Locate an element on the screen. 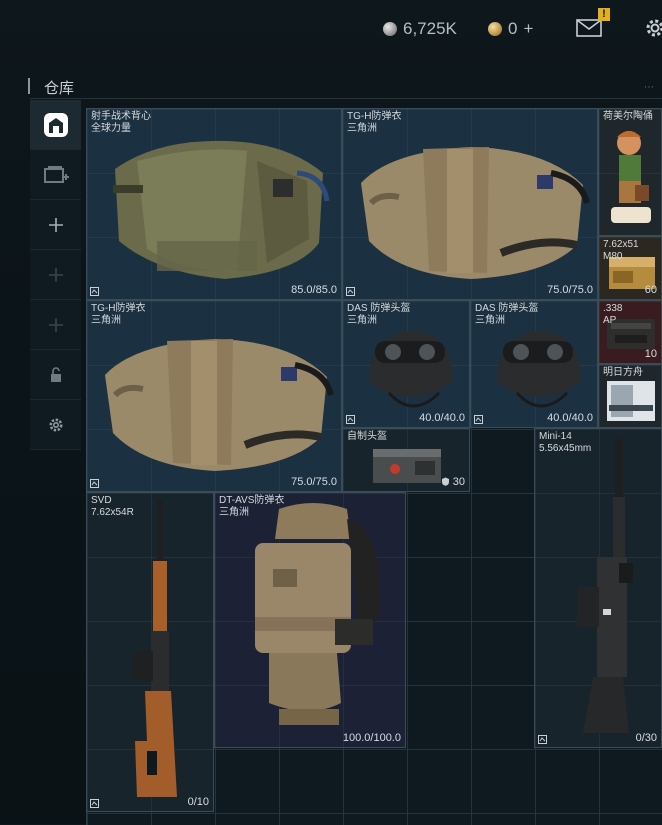 The height and width of the screenshot is (825, 662). silver-coin-icon is located at coordinates (390, 29).